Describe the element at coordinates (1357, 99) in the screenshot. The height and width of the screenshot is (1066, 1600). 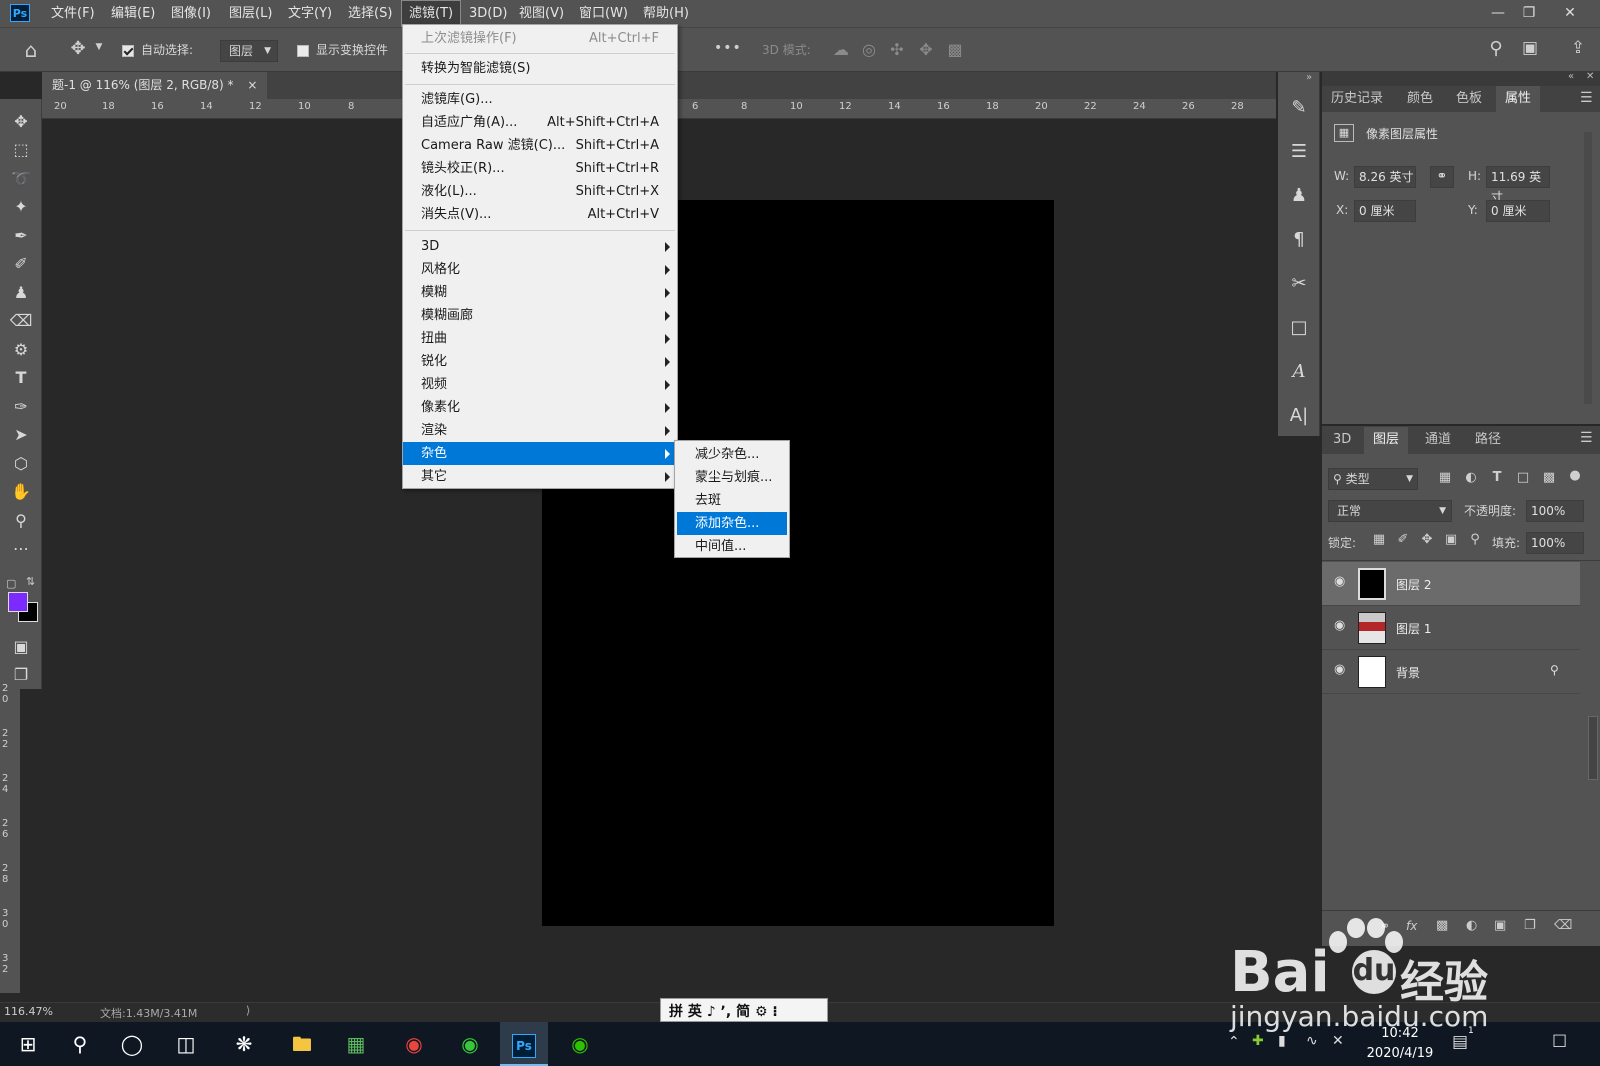
I see `tab-history: 历史记录` at that location.